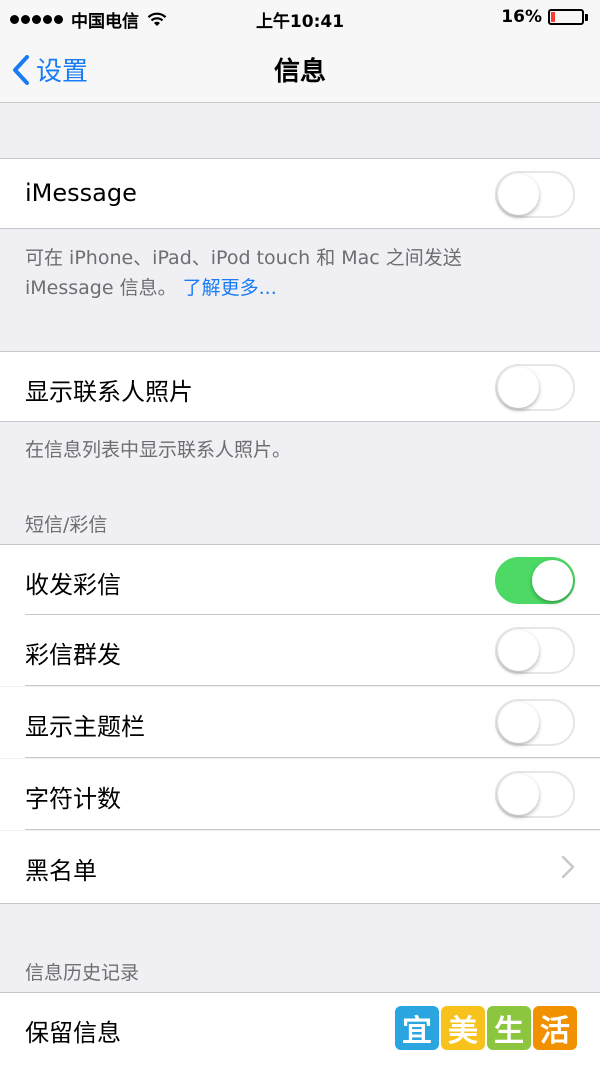 This screenshot has height=1067, width=600. I want to click on imessage-label: iMessage, so click(81, 193).